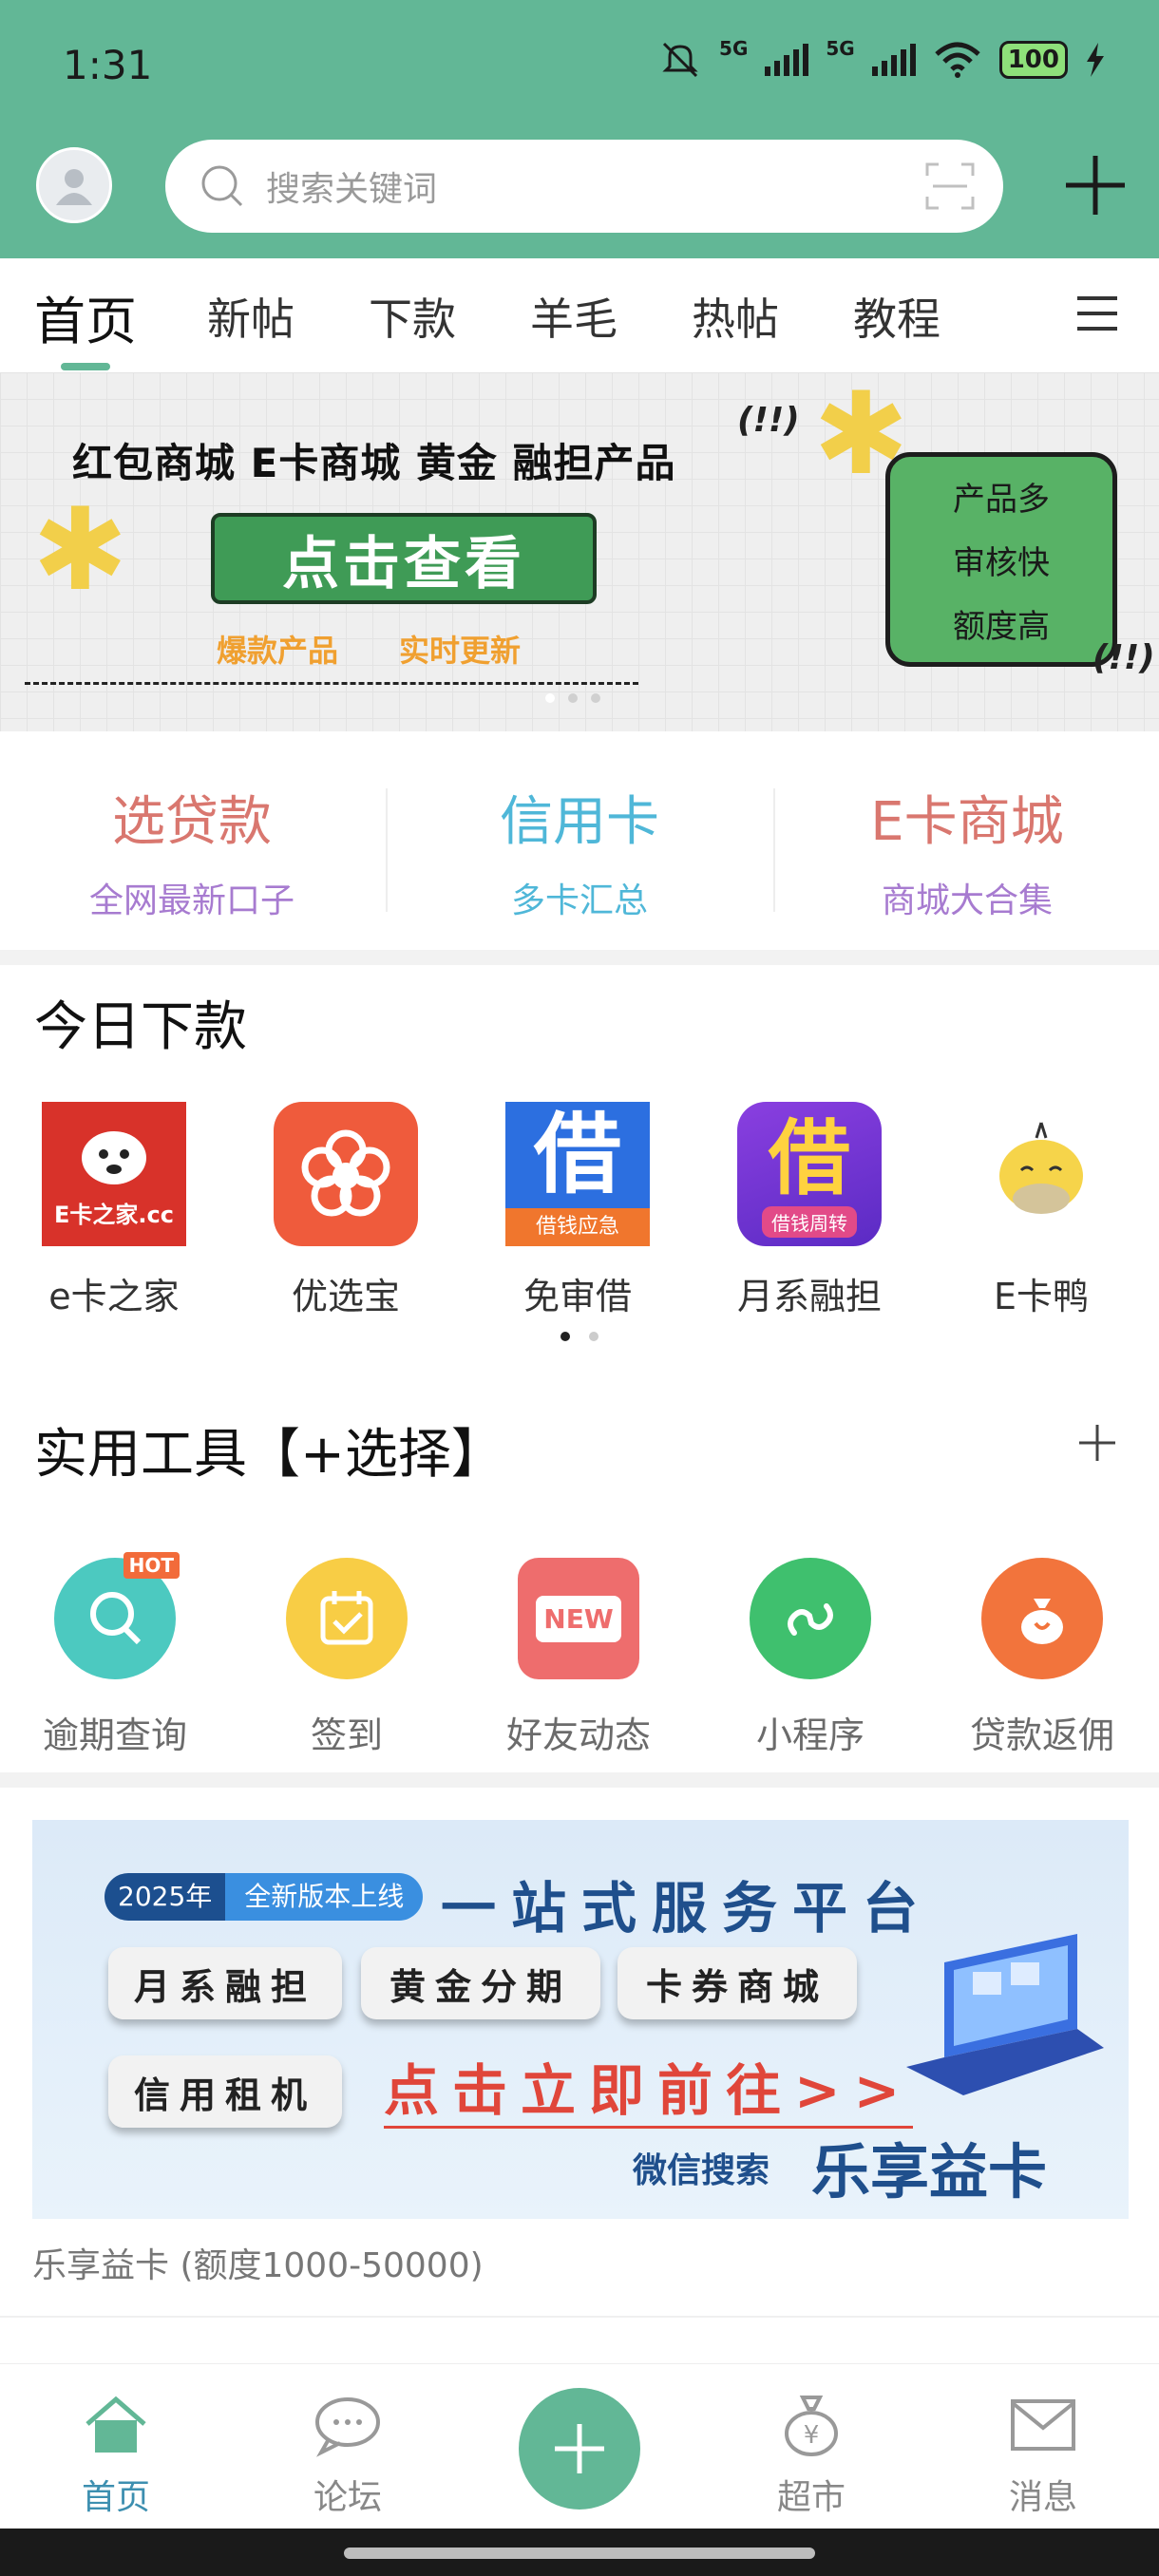  Describe the element at coordinates (896, 316) in the screenshot. I see `tab-tutorials: 教程` at that location.